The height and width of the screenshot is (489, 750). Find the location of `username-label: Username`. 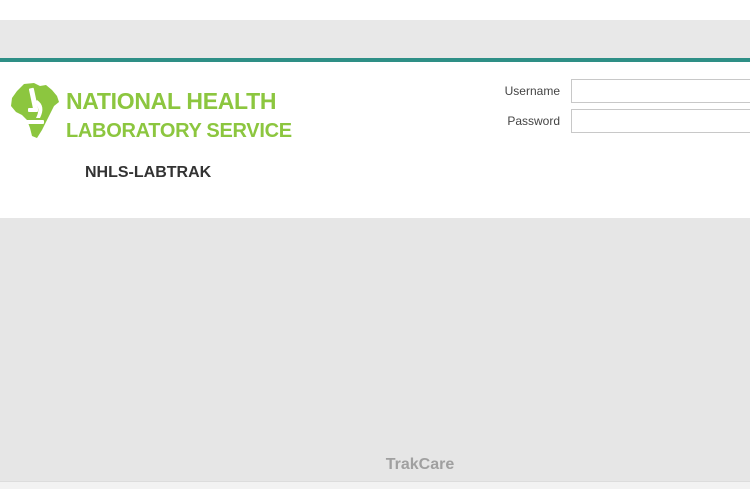

username-label: Username is located at coordinates (532, 91).